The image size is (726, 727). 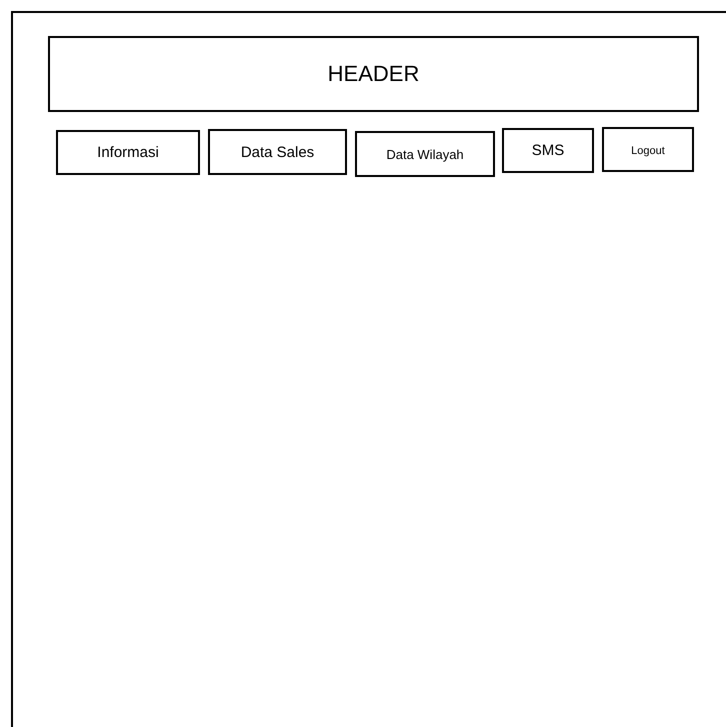 I want to click on menu-button: Logout, so click(x=648, y=149).